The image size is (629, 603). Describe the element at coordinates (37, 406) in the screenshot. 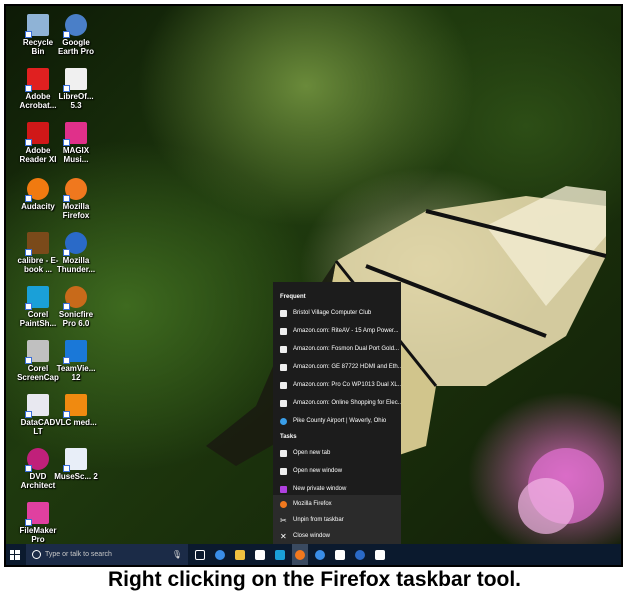

I see `datacad-icon` at that location.